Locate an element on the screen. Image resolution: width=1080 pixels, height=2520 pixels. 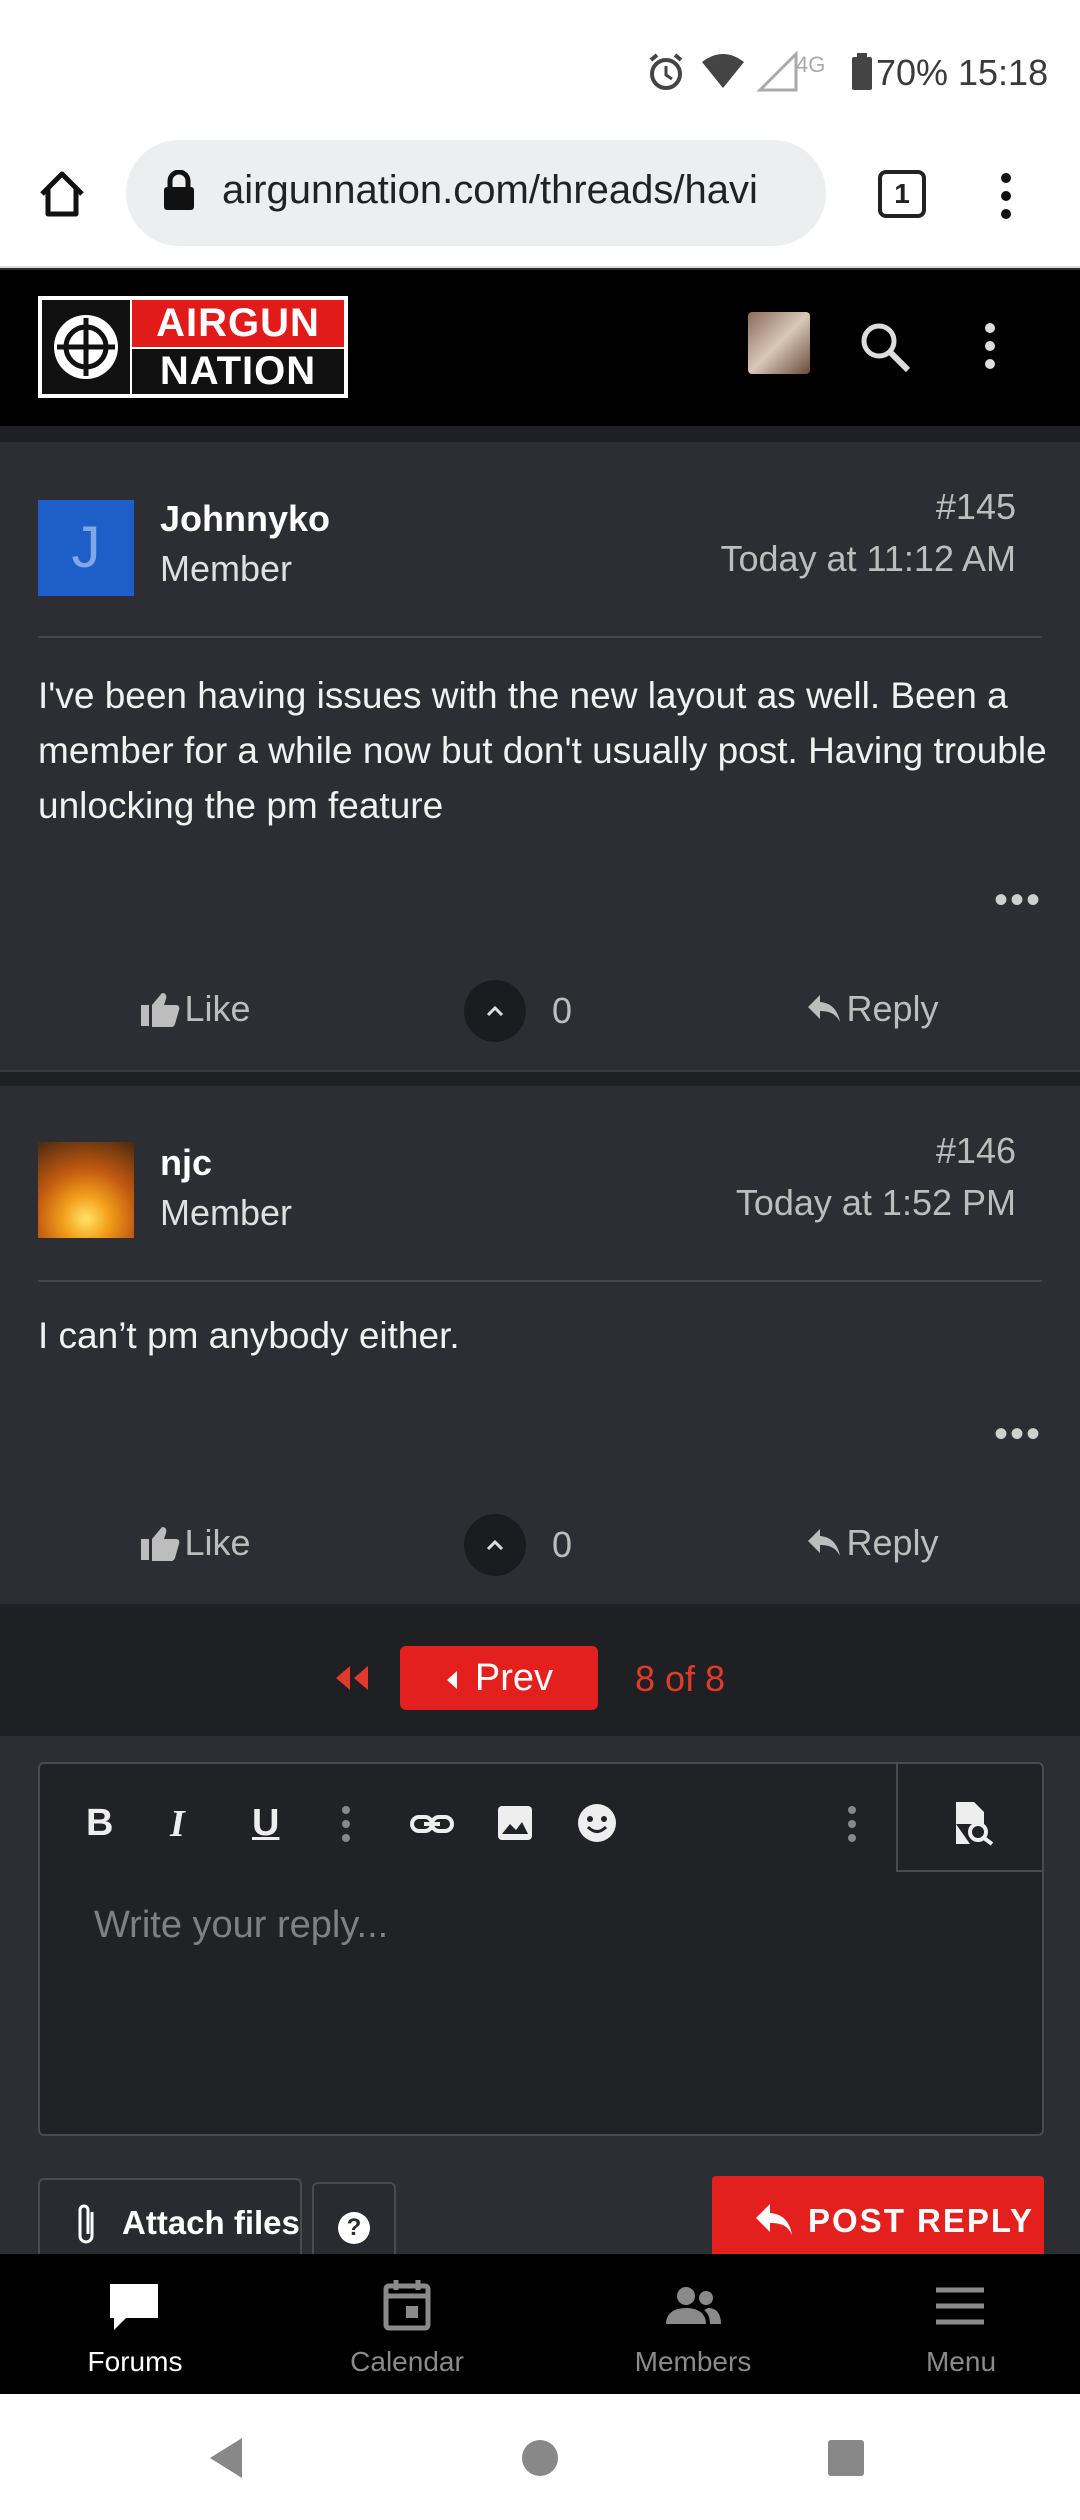
section-gap is located at coordinates (540, 434).